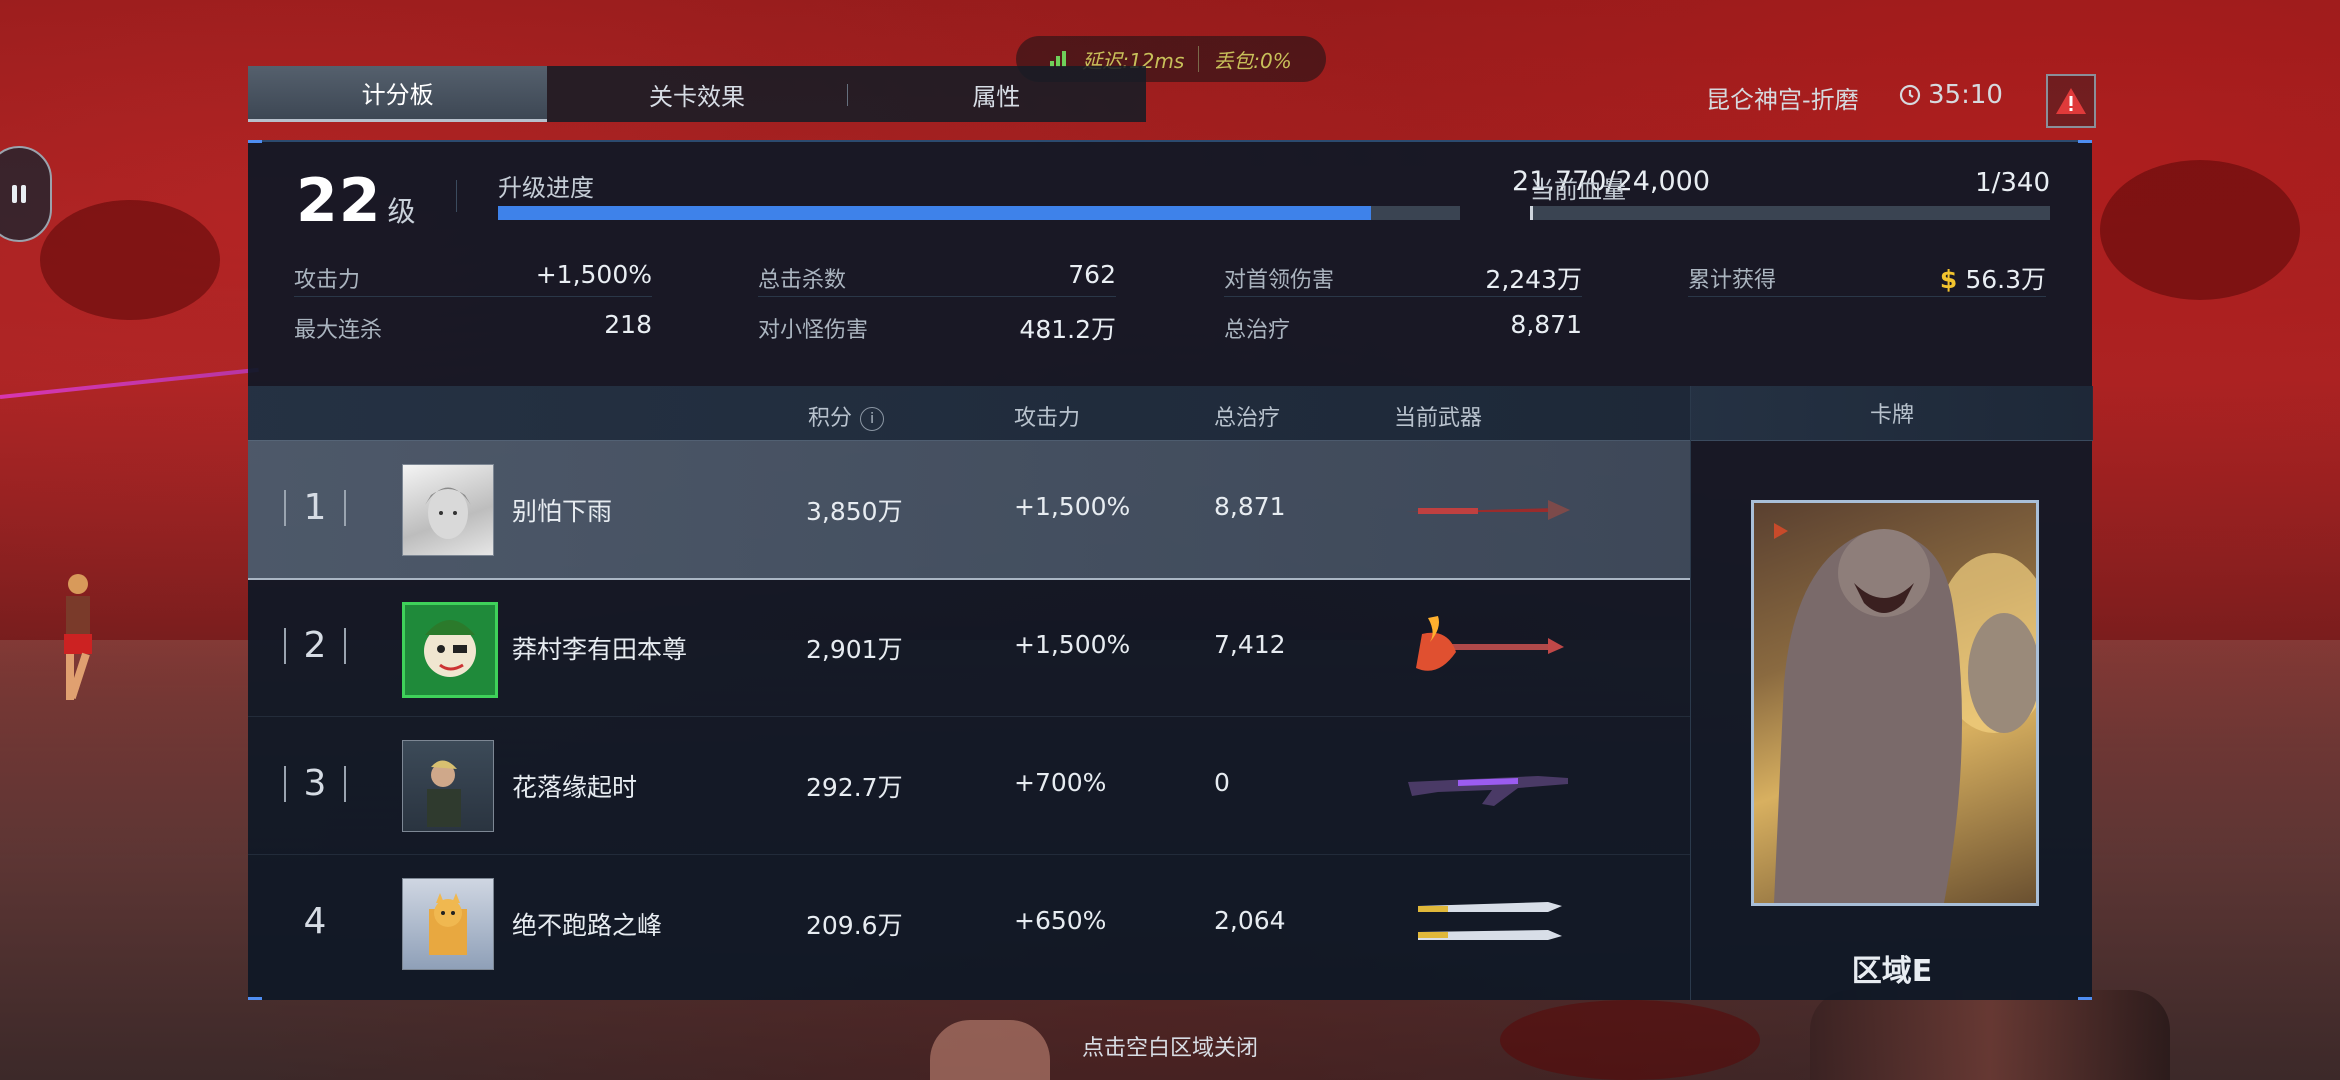 The image size is (2340, 1080). Describe the element at coordinates (1490, 643) in the screenshot. I see `flame-axe-icon` at that location.